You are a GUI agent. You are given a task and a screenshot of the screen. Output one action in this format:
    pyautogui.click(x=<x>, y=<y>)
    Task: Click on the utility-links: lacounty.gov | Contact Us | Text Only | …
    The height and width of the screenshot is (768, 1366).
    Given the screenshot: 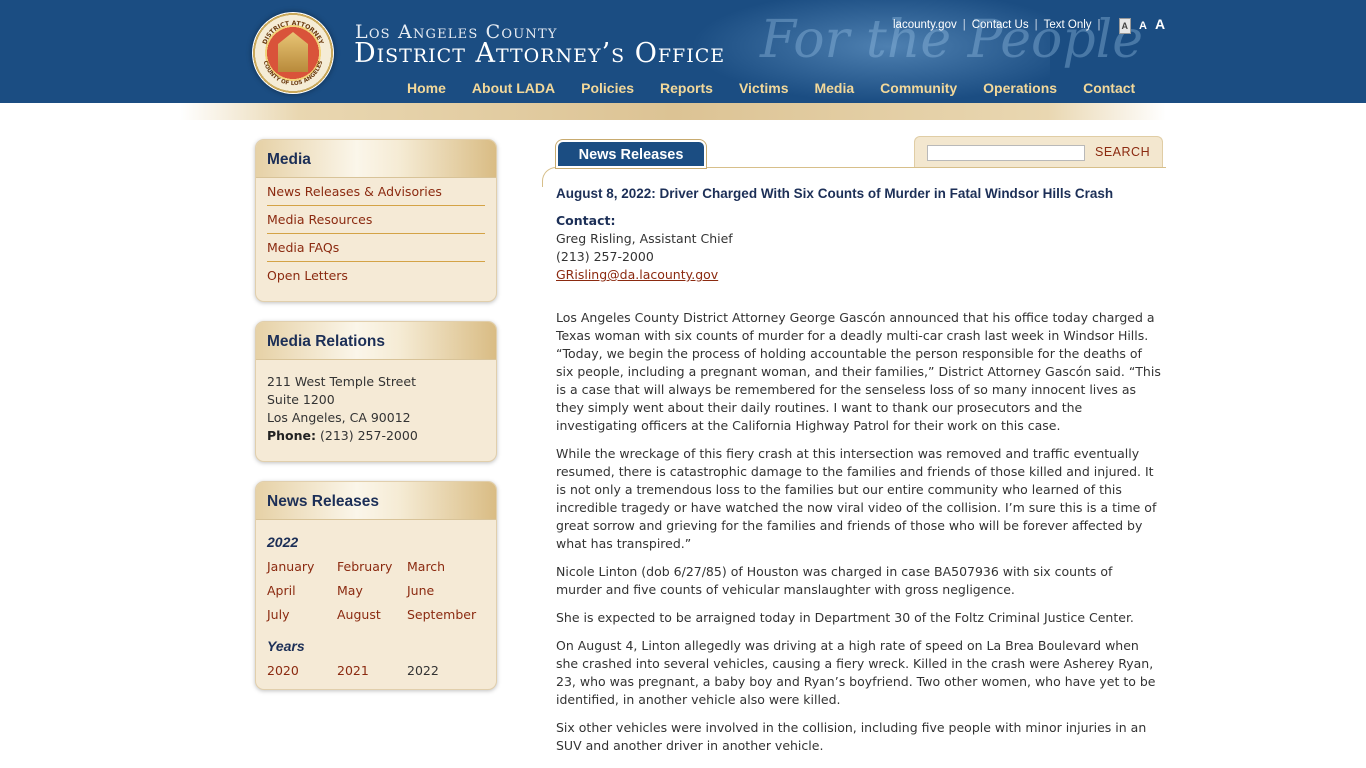 What is the action you would take?
    pyautogui.click(x=1029, y=25)
    